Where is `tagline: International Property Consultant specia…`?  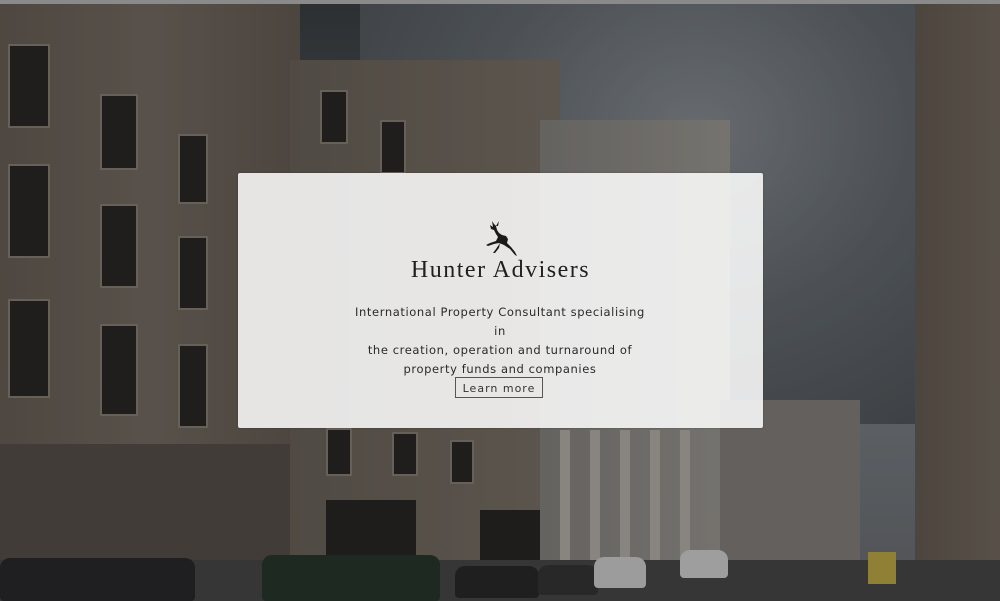 tagline: International Property Consultant specia… is located at coordinates (500, 341).